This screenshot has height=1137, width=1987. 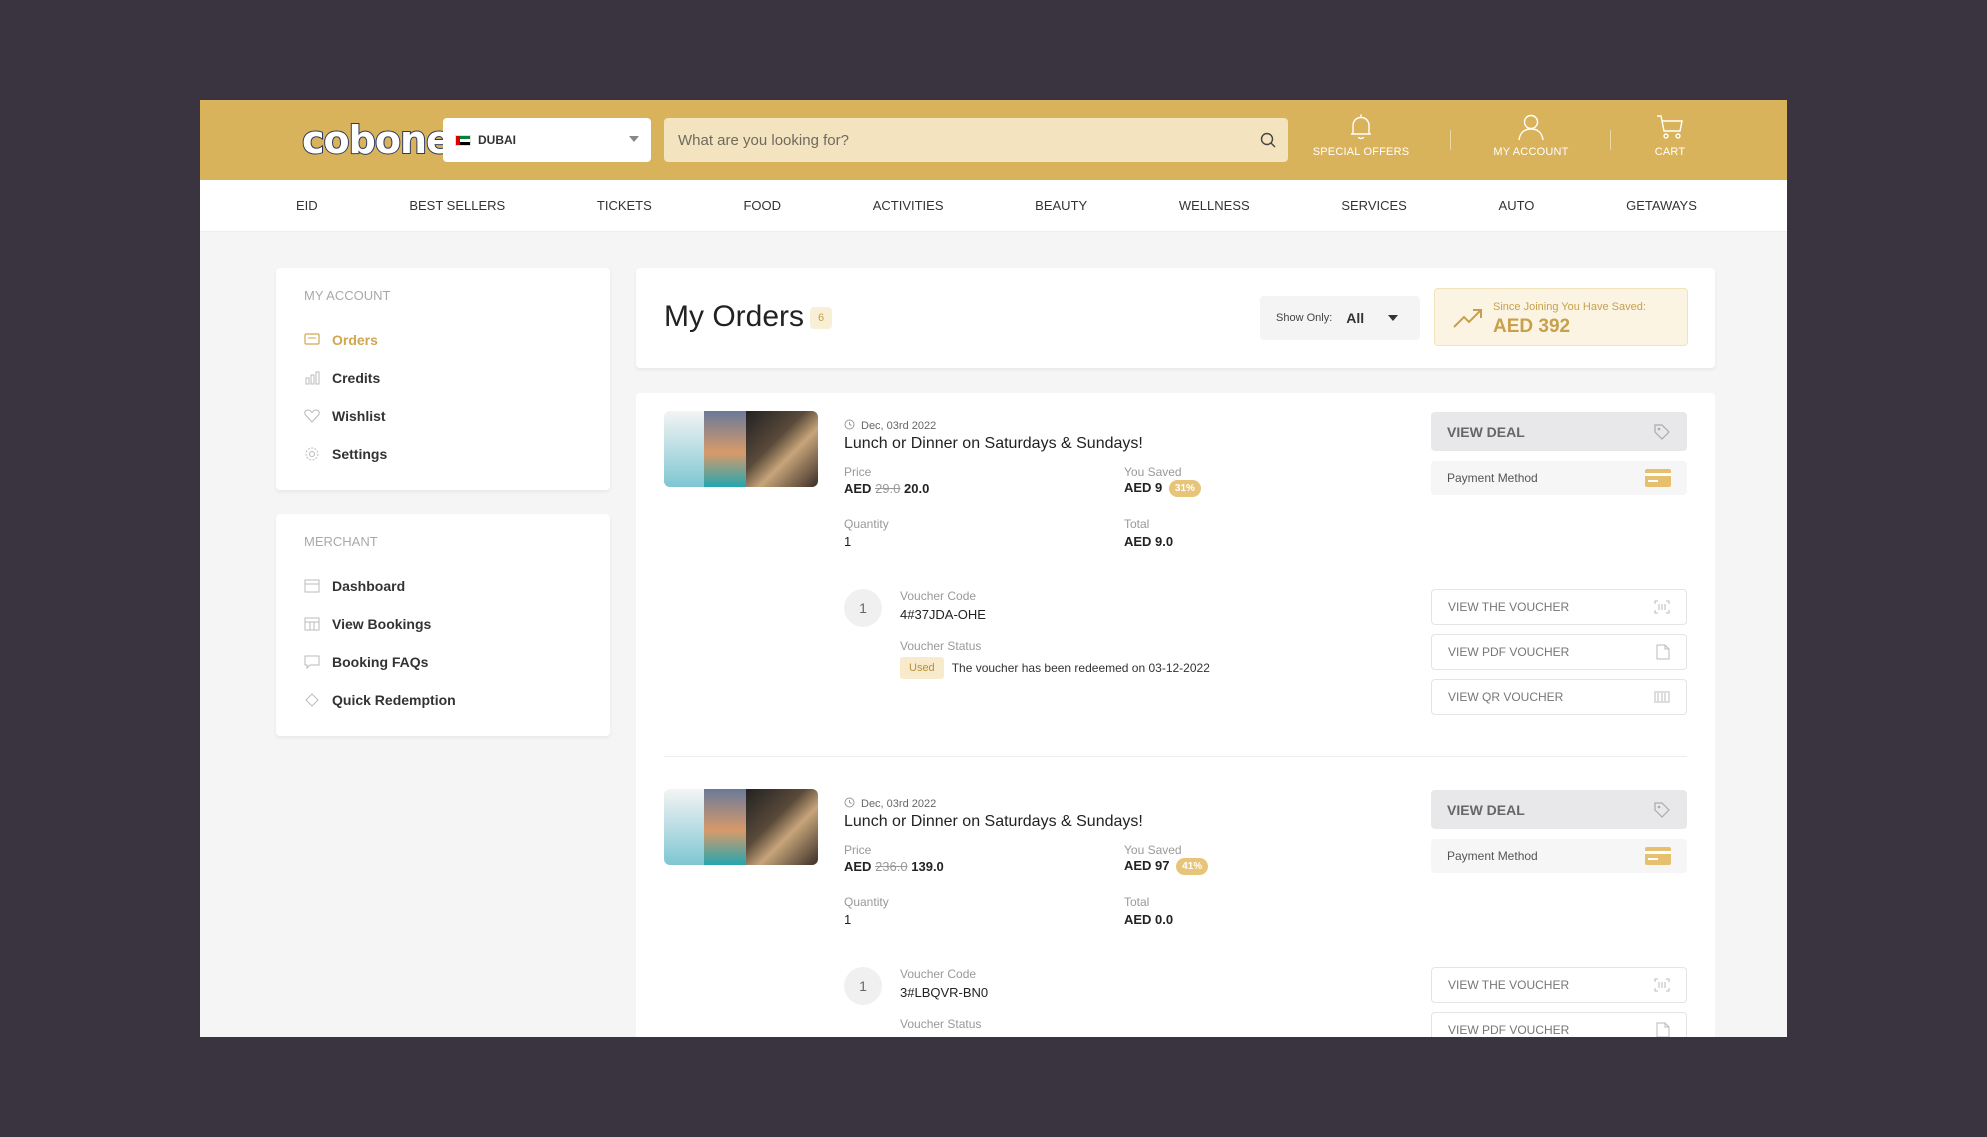 I want to click on sidebar-item-booking-faqs: Booking FAQs, so click(x=443, y=662).